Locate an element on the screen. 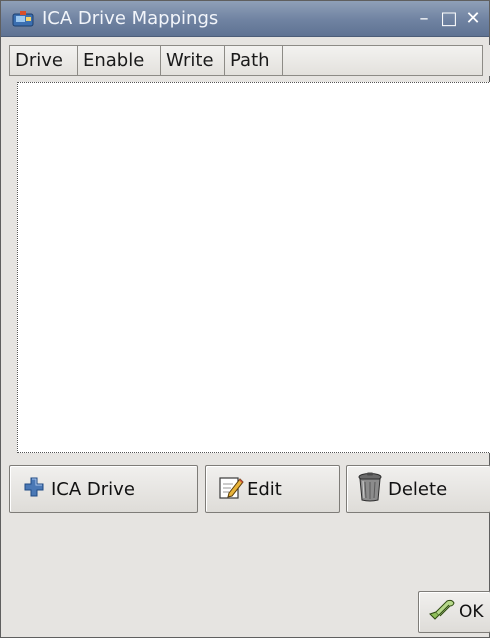 The height and width of the screenshot is (638, 490). window-title: ICA Drive Mappings is located at coordinates (130, 18).